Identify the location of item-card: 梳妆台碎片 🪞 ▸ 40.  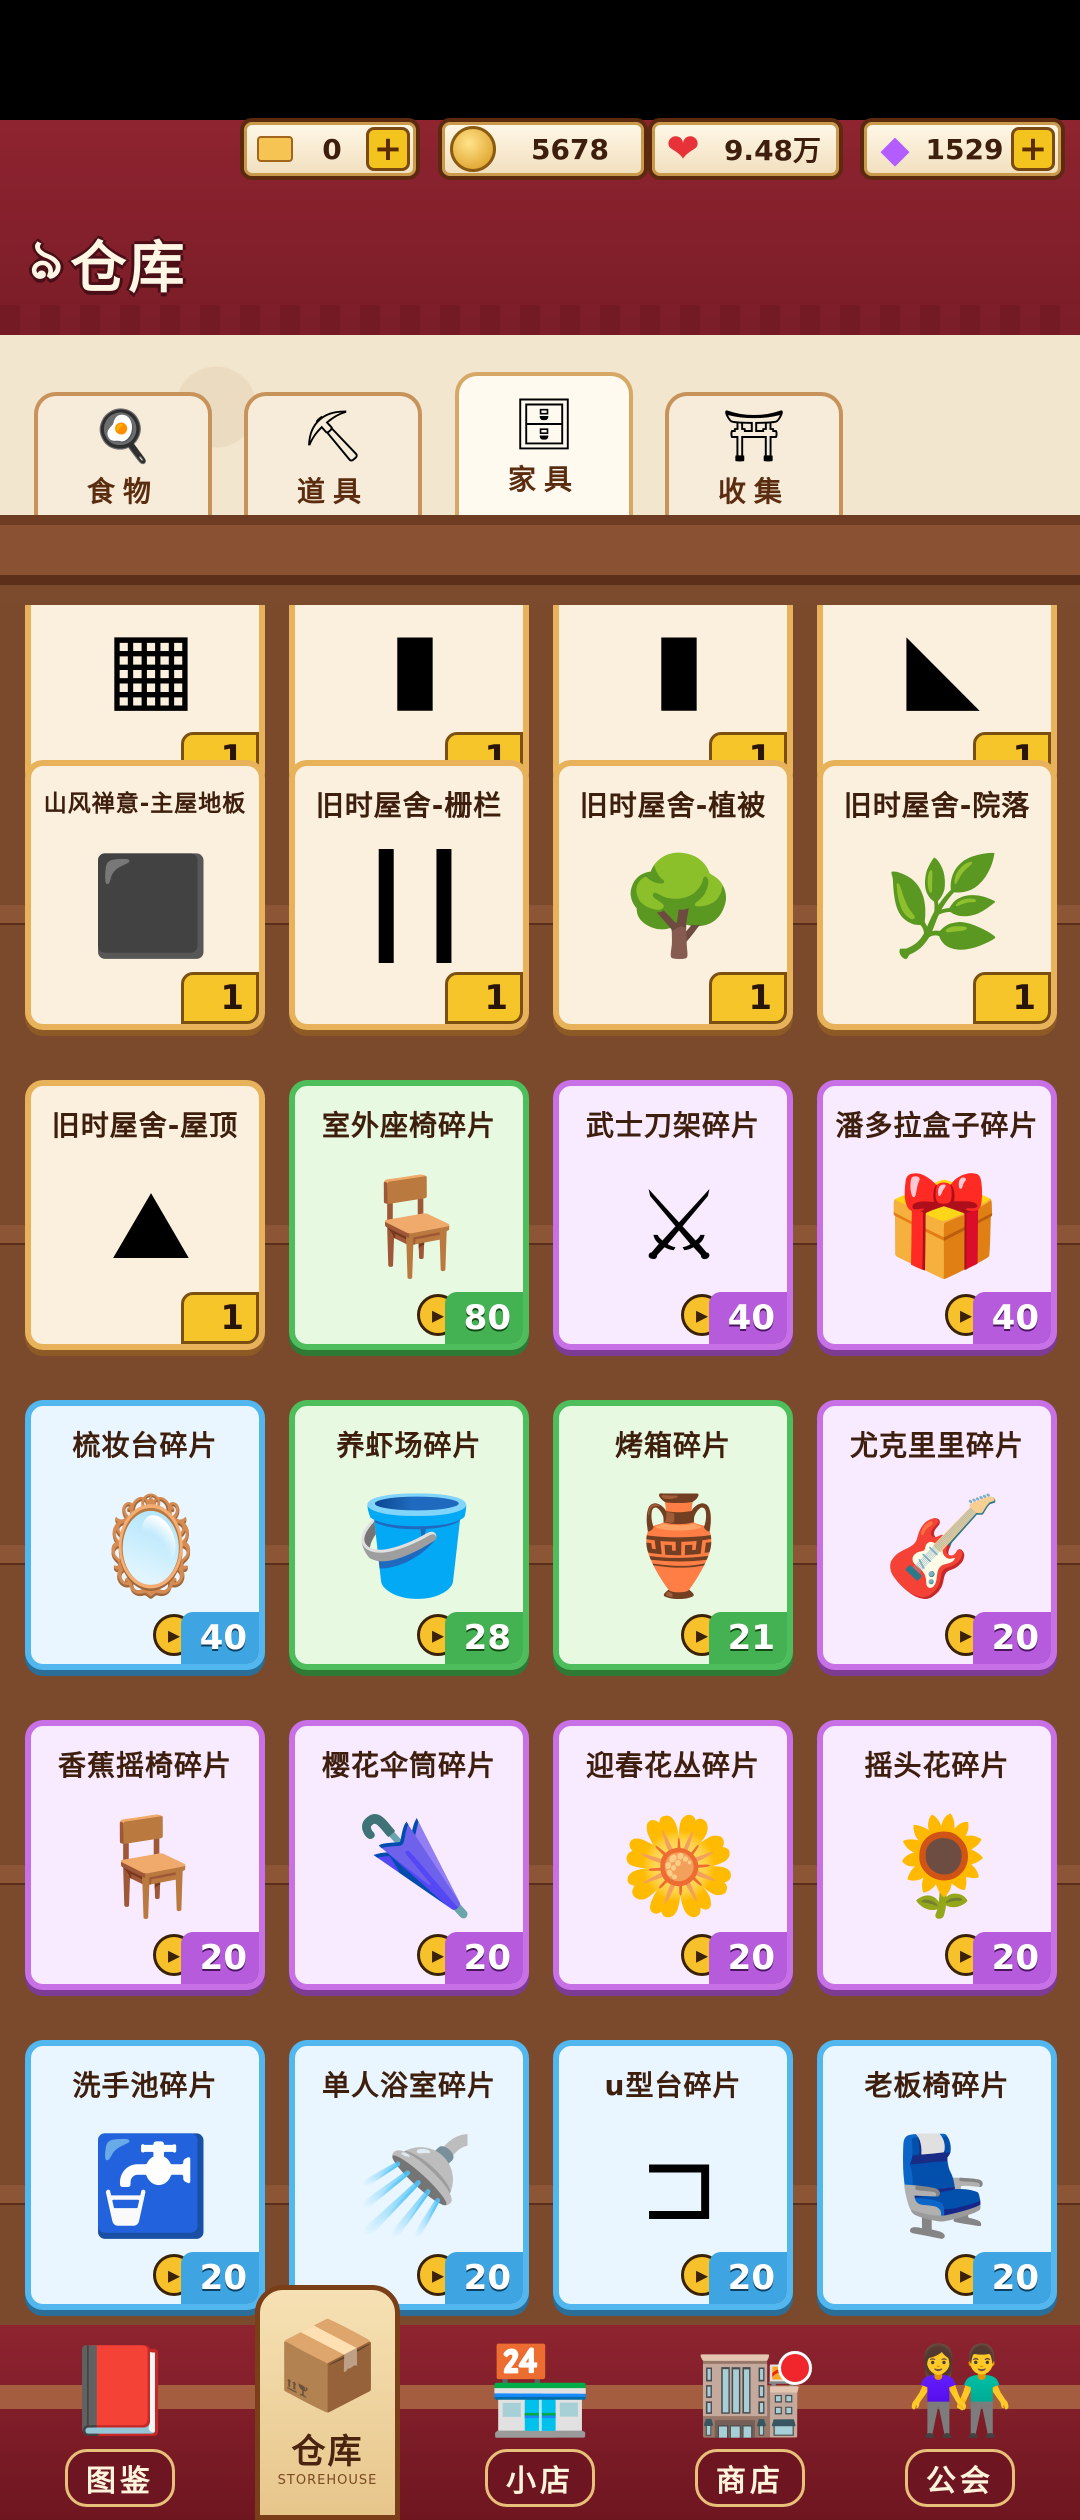
(145, 1535).